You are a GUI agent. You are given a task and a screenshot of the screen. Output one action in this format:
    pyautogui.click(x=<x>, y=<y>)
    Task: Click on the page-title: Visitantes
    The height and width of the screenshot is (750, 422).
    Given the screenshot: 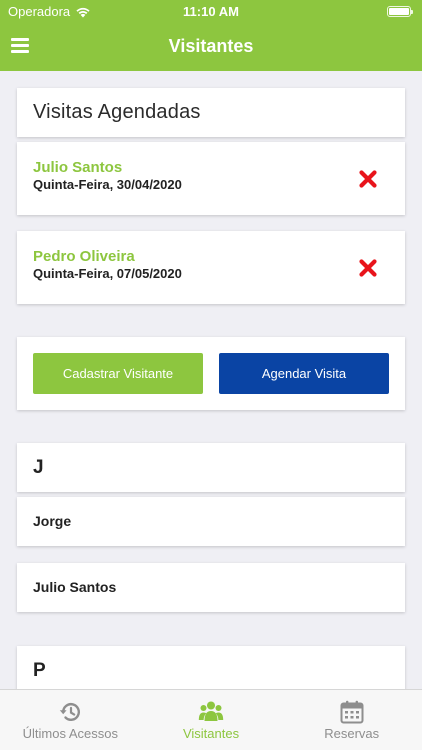 What is the action you would take?
    pyautogui.click(x=211, y=46)
    